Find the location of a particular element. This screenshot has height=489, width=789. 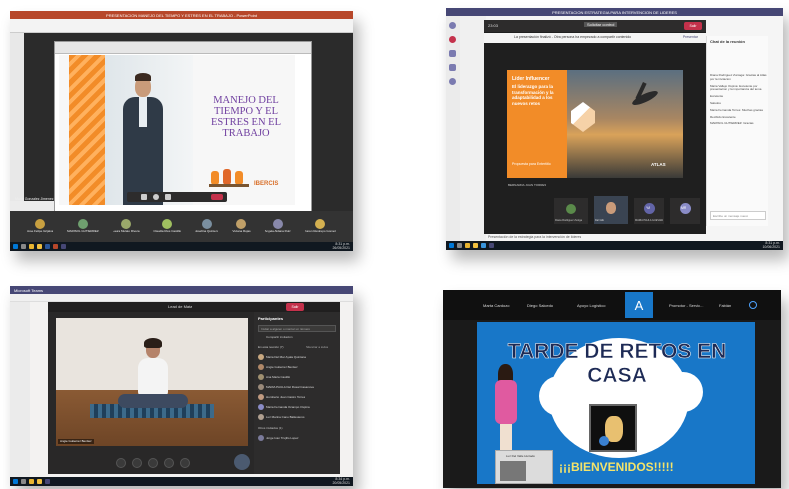

participant-tile: Karen Restrepo Gomez is located at coordinates (320, 226).